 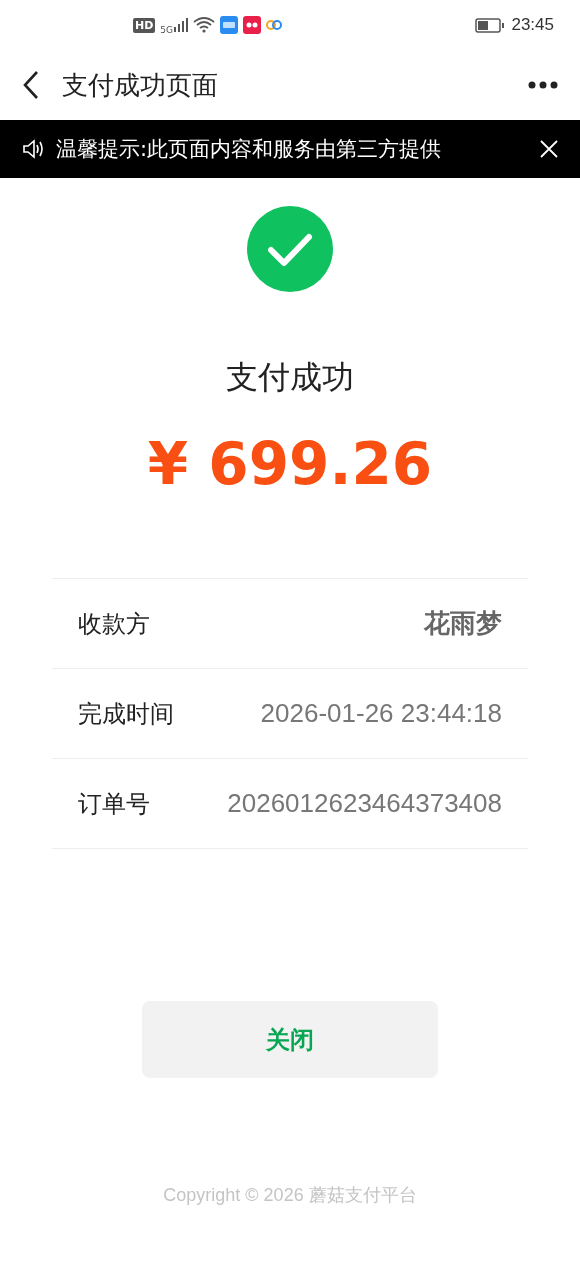 What do you see at coordinates (126, 714) in the screenshot?
I see `detail-label: 完成时间` at bounding box center [126, 714].